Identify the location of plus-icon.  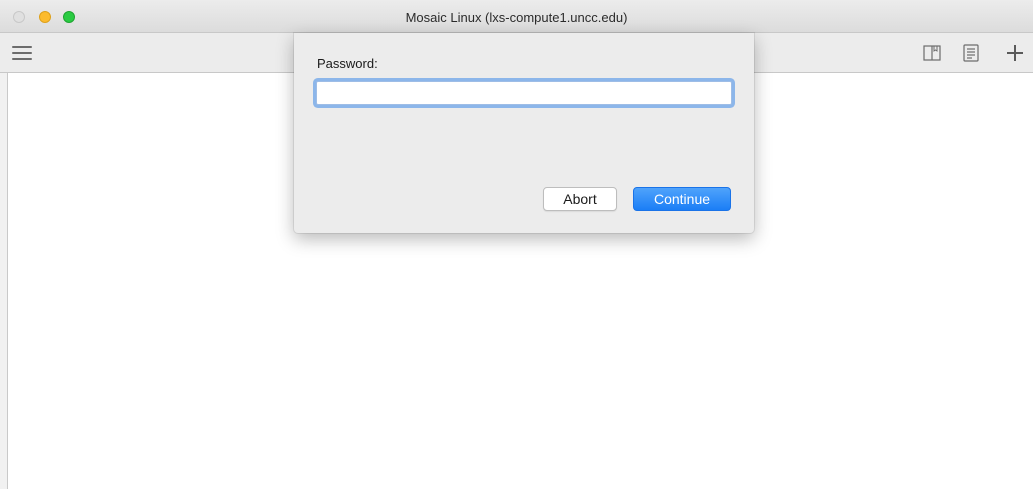
(1015, 53).